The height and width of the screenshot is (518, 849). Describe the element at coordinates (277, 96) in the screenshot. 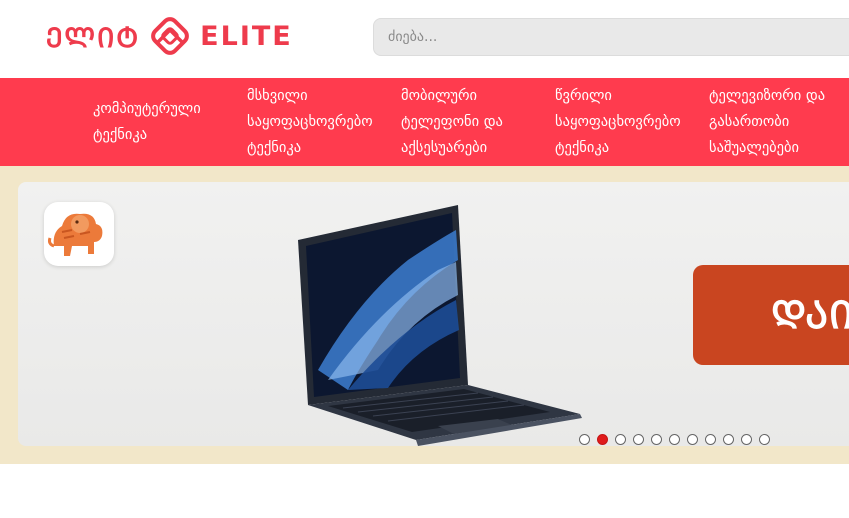

I see `nav-label-line: მსხვილი` at that location.